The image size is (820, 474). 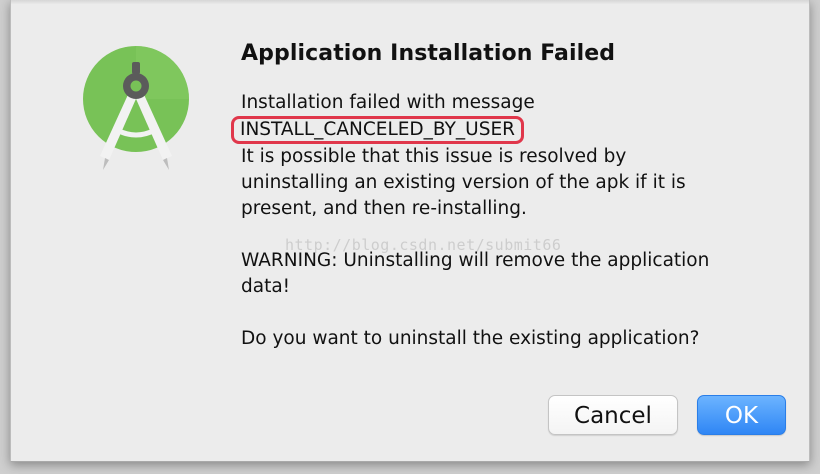 What do you see at coordinates (388, 102) in the screenshot?
I see `message-line-1: Installation failed with message` at bounding box center [388, 102].